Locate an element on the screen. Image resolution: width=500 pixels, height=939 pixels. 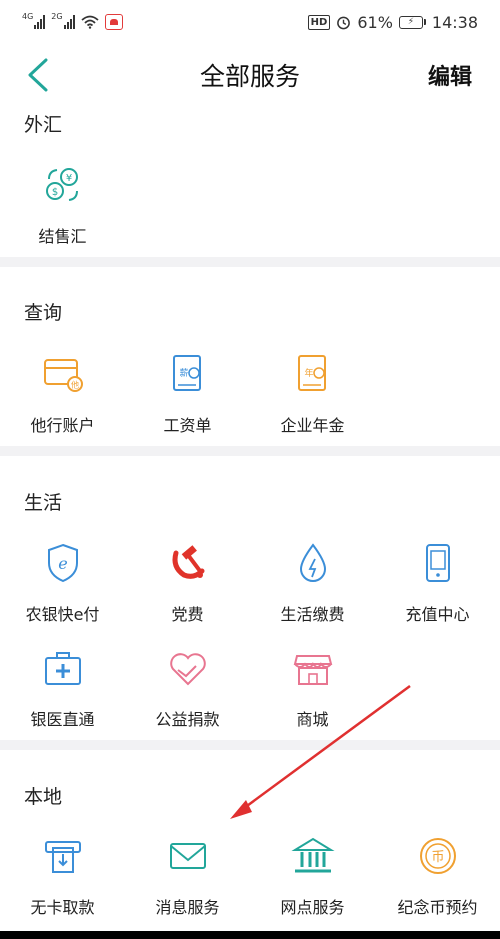
service-item-label: 商城 is located at coordinates (312, 719).